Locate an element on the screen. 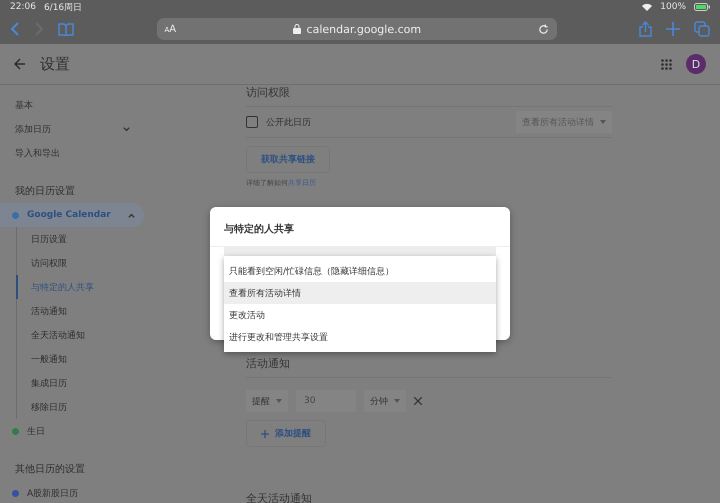 This screenshot has height=503, width=720. share-icon is located at coordinates (645, 29).